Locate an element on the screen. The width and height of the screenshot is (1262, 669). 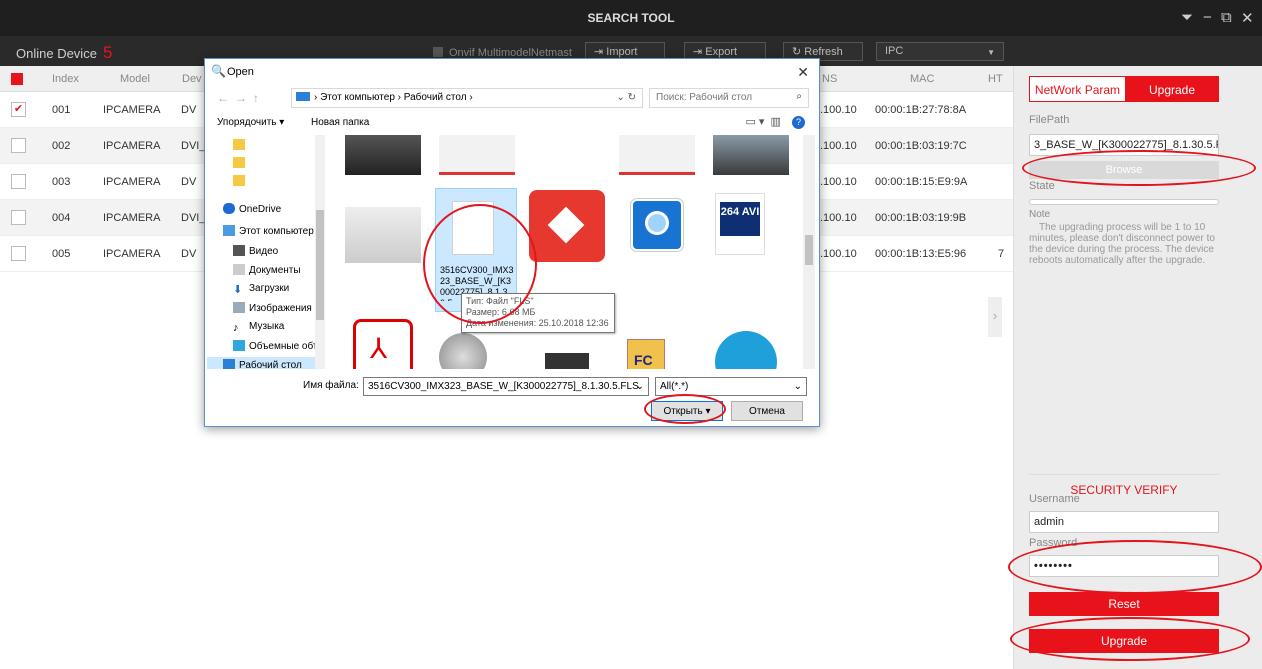
dialog-close-icon: ✕ is located at coordinates (803, 72).